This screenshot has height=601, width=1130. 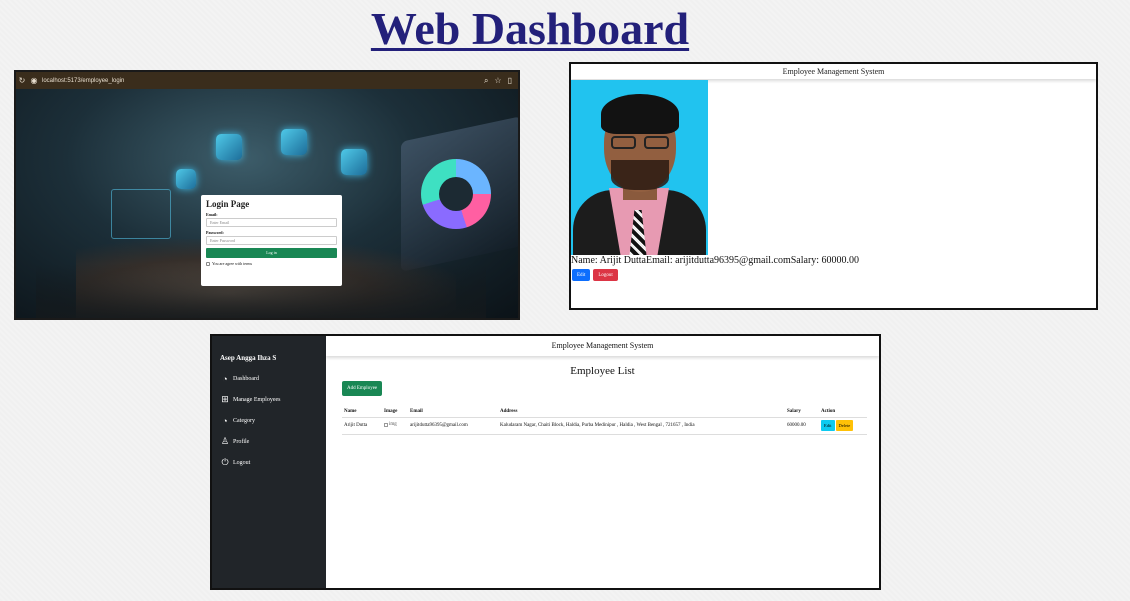 I want to click on grid-icon: ⊞, so click(x=225, y=399).